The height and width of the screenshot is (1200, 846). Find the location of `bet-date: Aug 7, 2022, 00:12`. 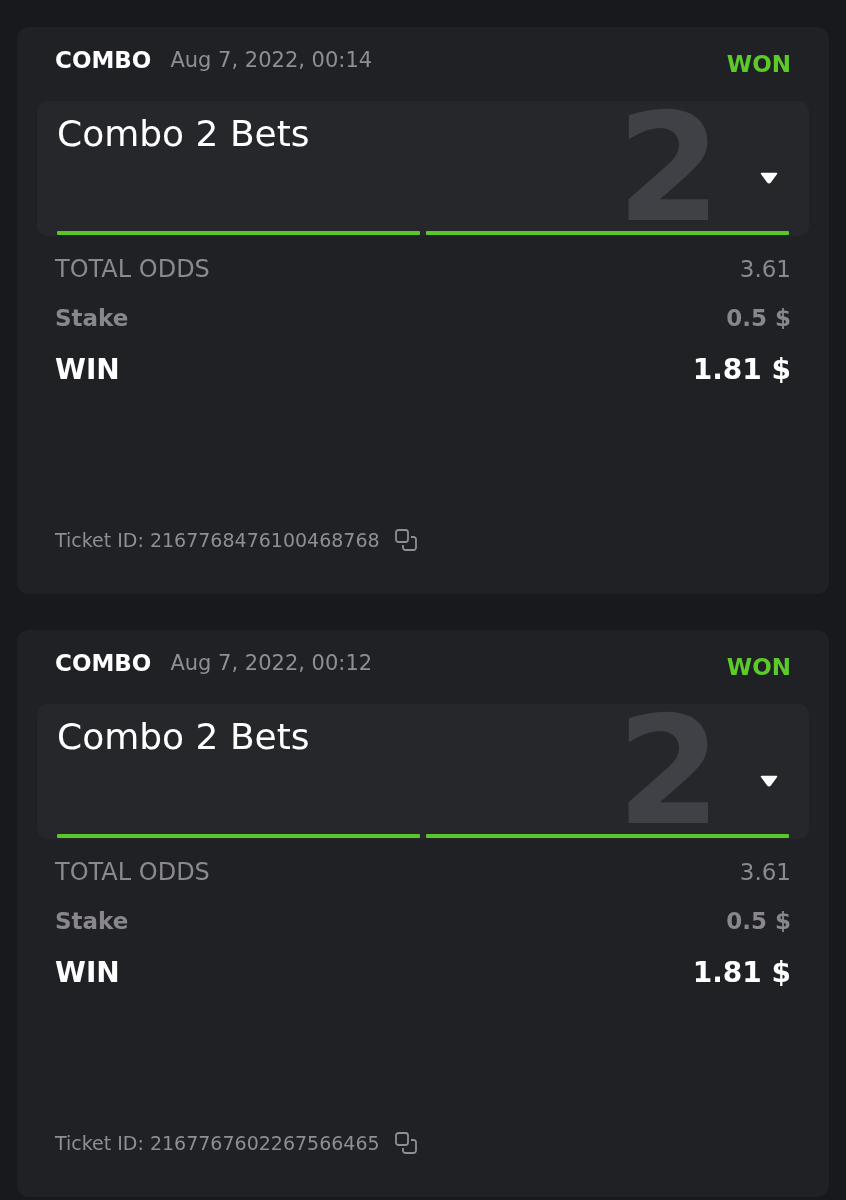

bet-date: Aug 7, 2022, 00:12 is located at coordinates (271, 663).